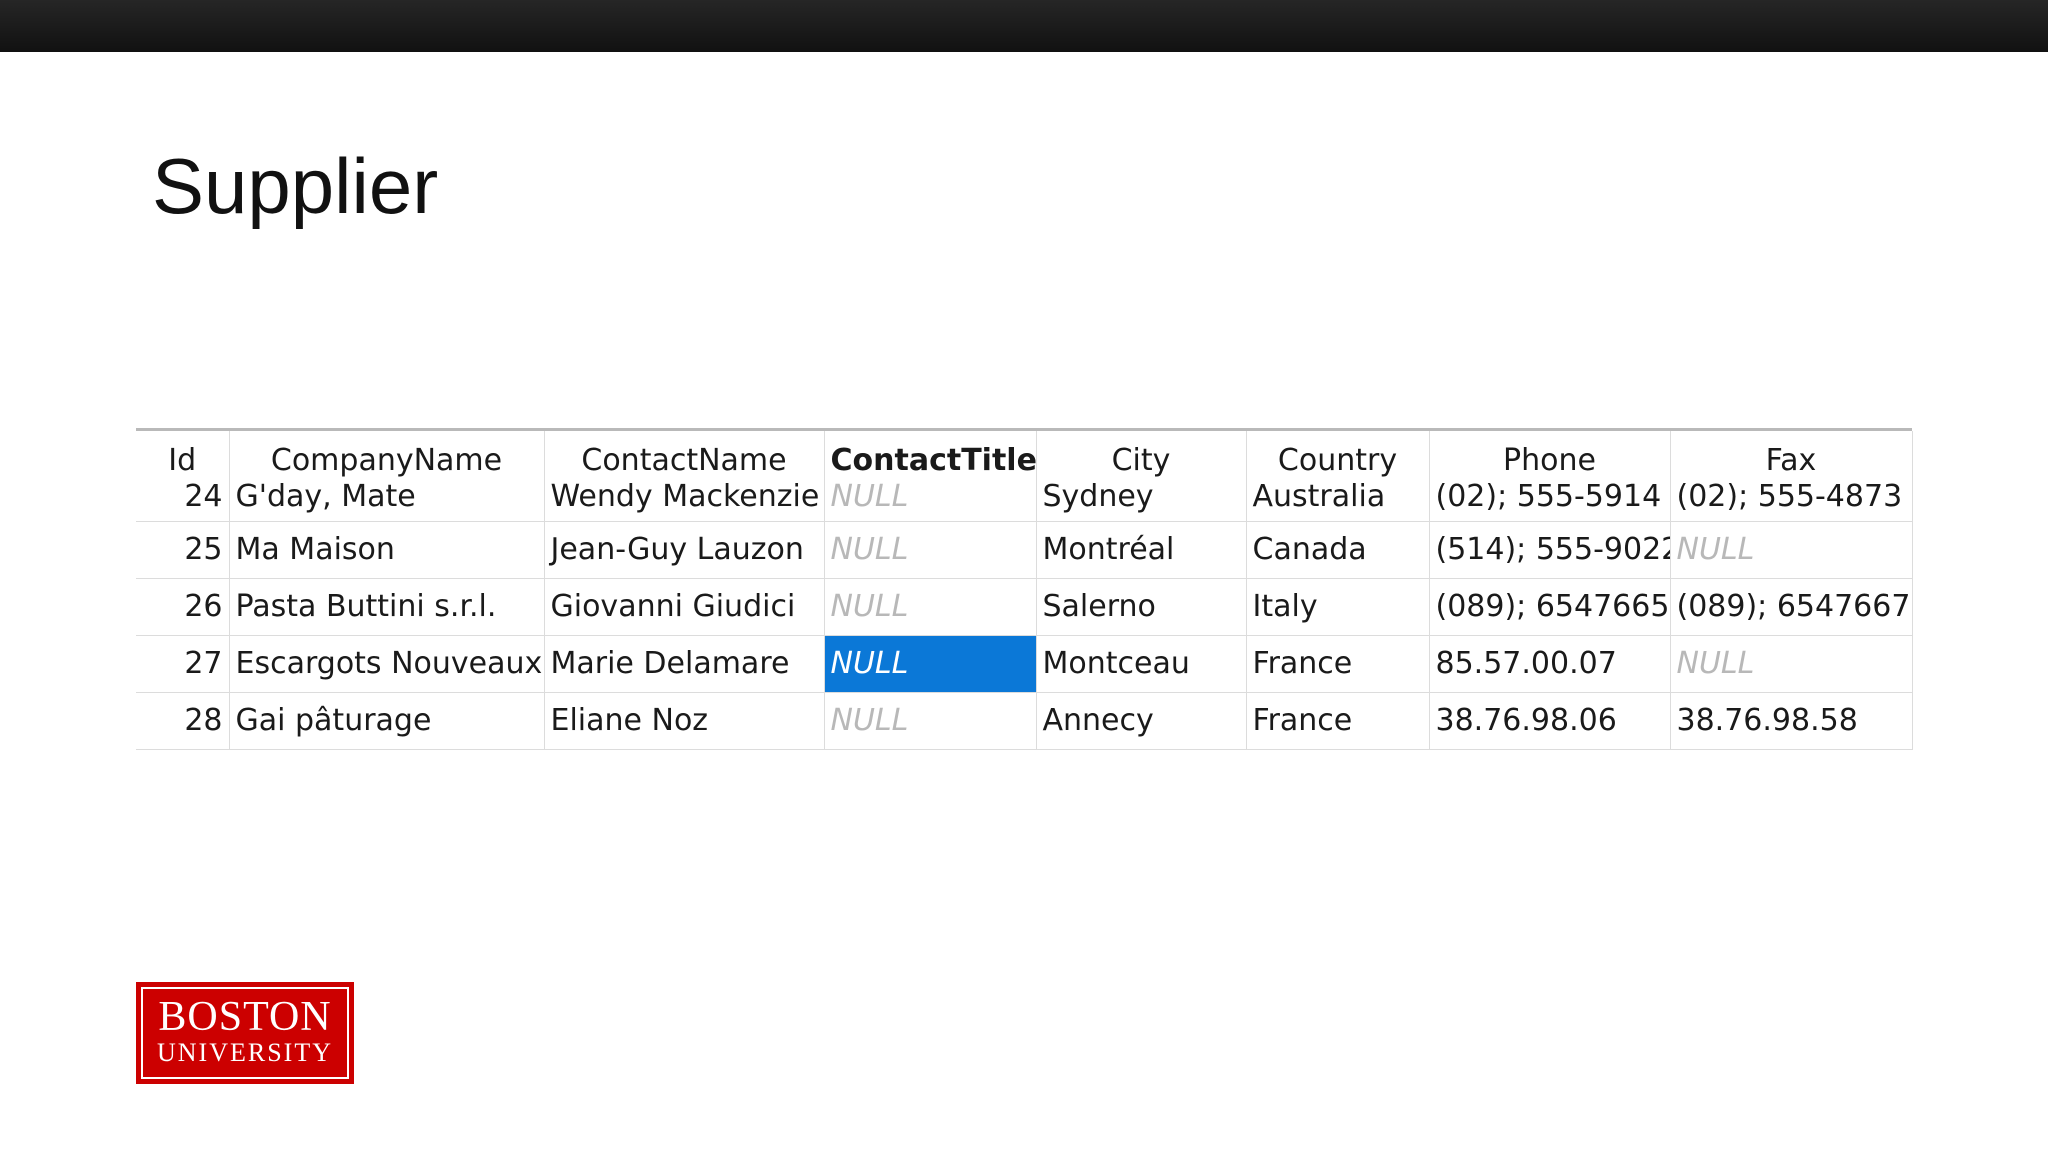 The image size is (2048, 1152). What do you see at coordinates (1550, 664) in the screenshot?
I see `cell-phone: 85.57.00.07` at bounding box center [1550, 664].